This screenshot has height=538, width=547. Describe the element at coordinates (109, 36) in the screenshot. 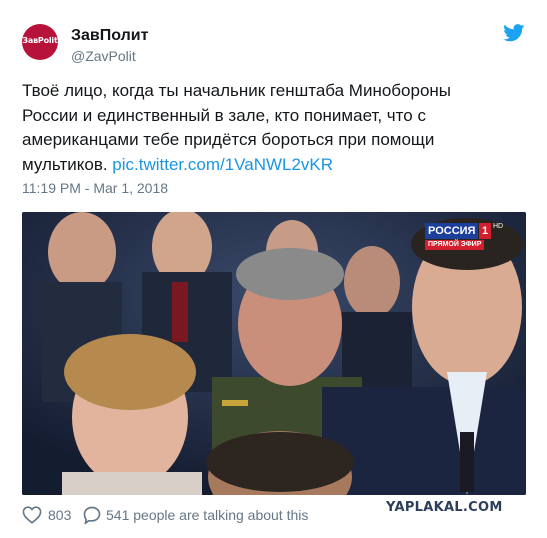

I see `display-name: ЗавПолит` at that location.